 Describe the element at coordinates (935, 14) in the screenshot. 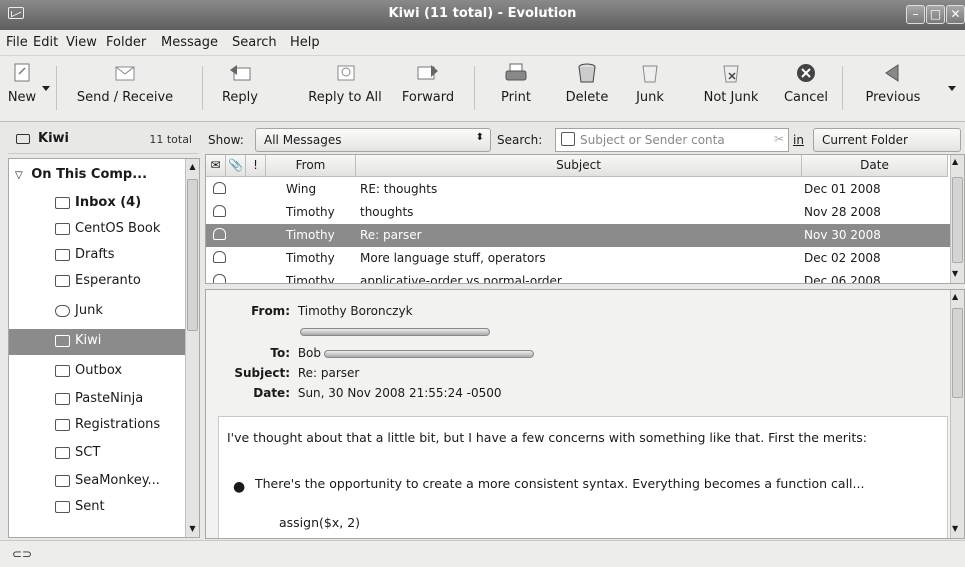

I see `maximize-button: □` at that location.